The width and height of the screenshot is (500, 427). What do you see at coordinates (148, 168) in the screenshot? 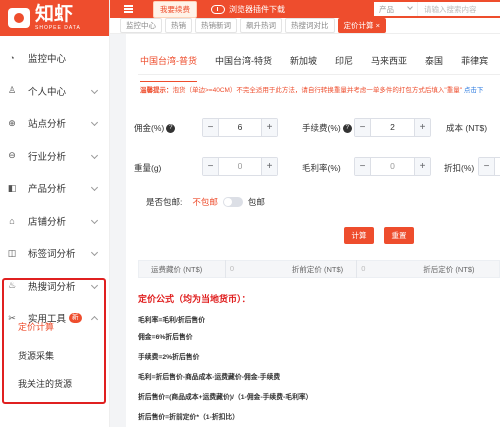
I see `weight-label: 重量(g)` at bounding box center [148, 168].